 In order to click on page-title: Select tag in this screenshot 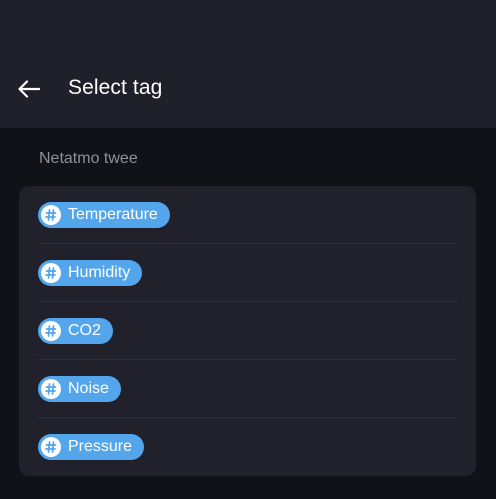, I will do `click(115, 87)`.